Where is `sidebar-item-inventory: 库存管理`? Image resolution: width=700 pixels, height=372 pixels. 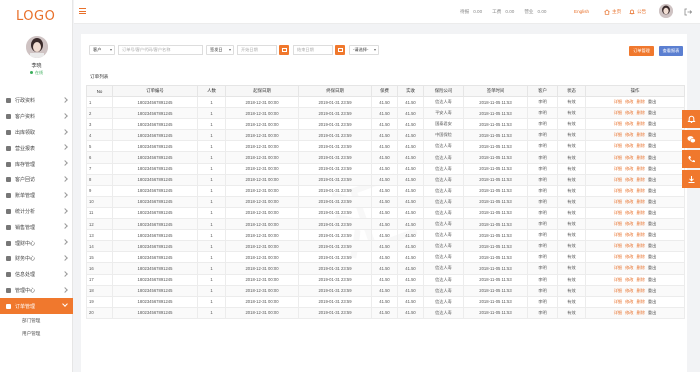
sidebar-item-inventory: 库存管理 is located at coordinates (36, 164).